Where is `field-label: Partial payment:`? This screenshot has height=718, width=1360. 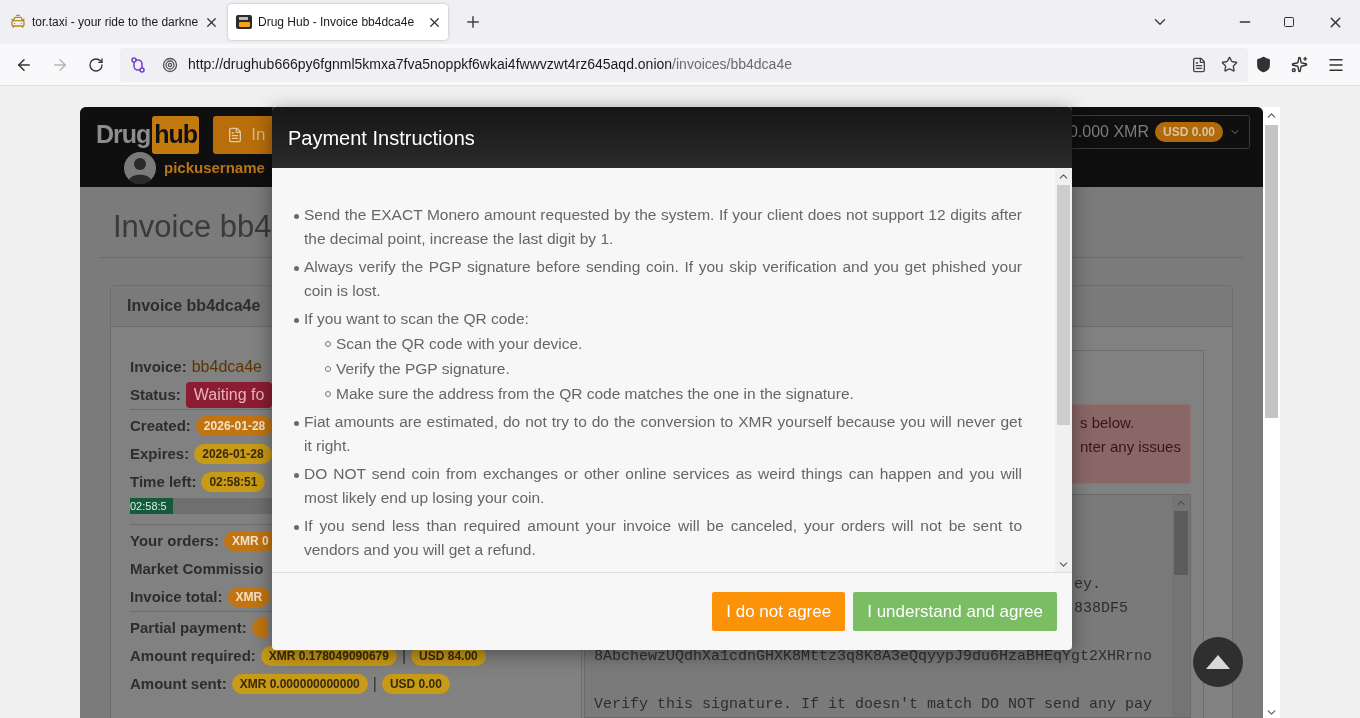 field-label: Partial payment: is located at coordinates (188, 627).